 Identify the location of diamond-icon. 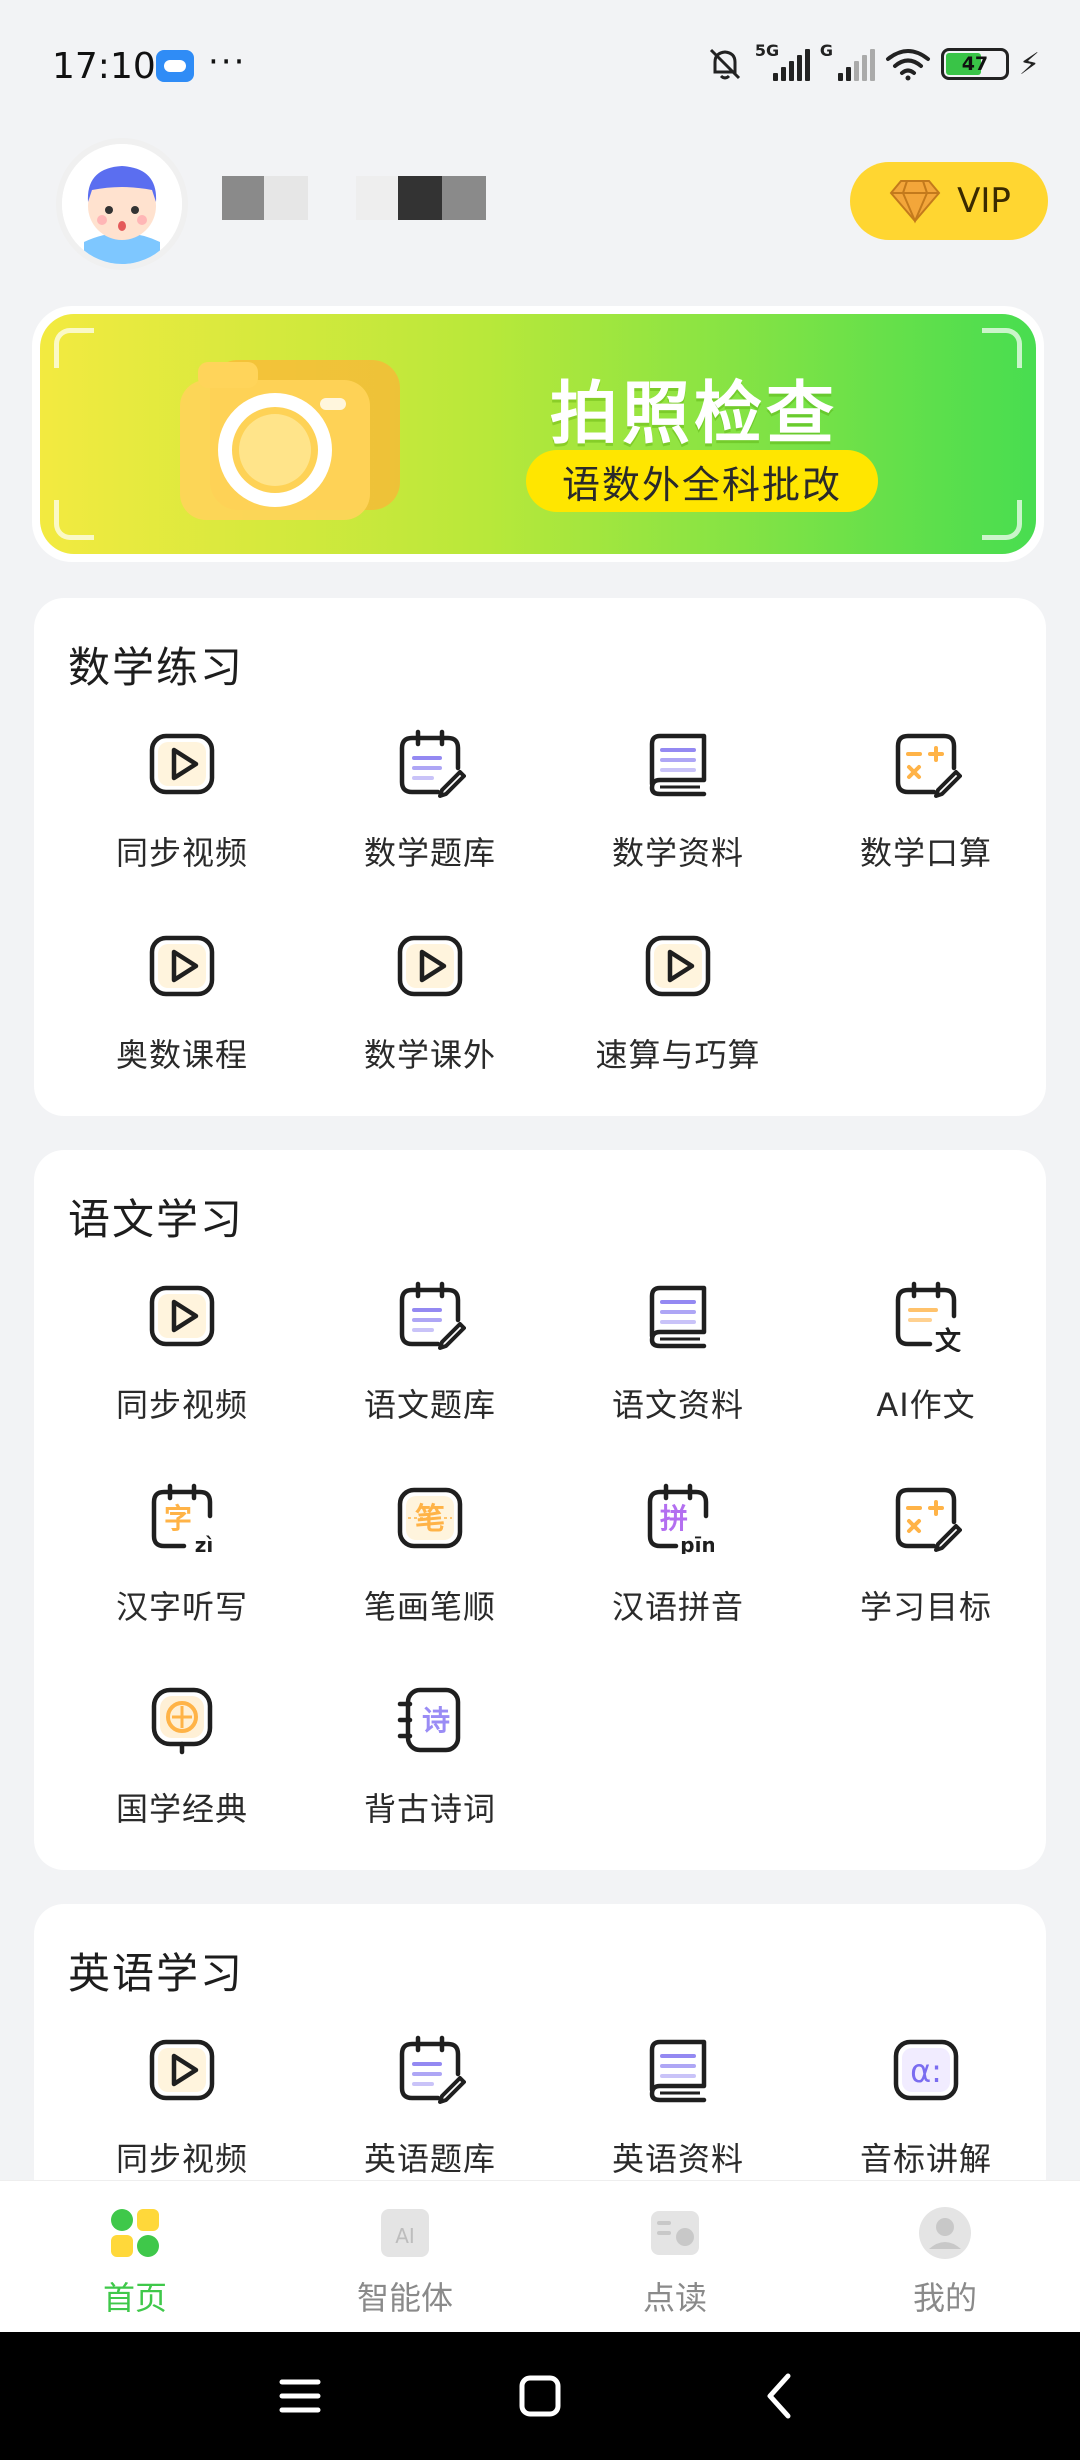
(915, 202).